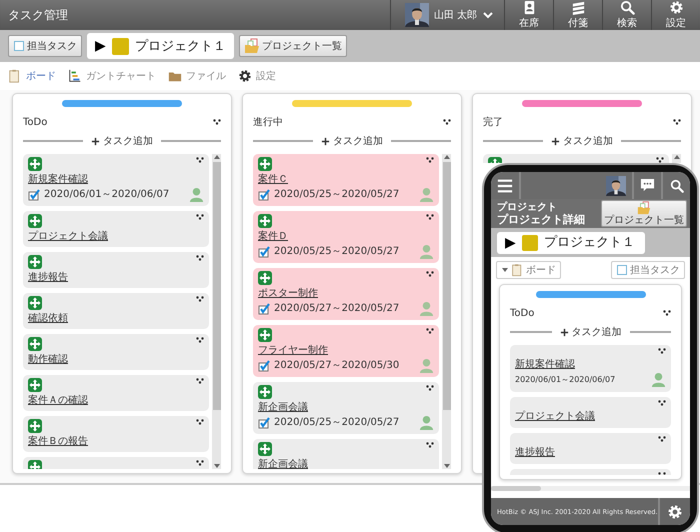  I want to click on plus-icon, so click(325, 141).